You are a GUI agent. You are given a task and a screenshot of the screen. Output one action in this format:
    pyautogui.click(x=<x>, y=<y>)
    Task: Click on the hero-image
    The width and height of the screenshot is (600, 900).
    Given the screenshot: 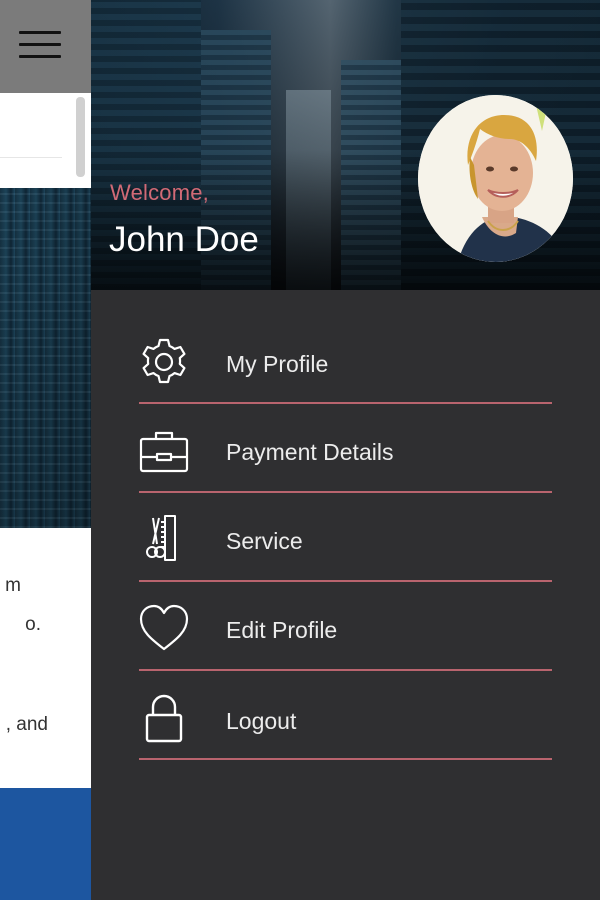 What is the action you would take?
    pyautogui.click(x=45, y=358)
    